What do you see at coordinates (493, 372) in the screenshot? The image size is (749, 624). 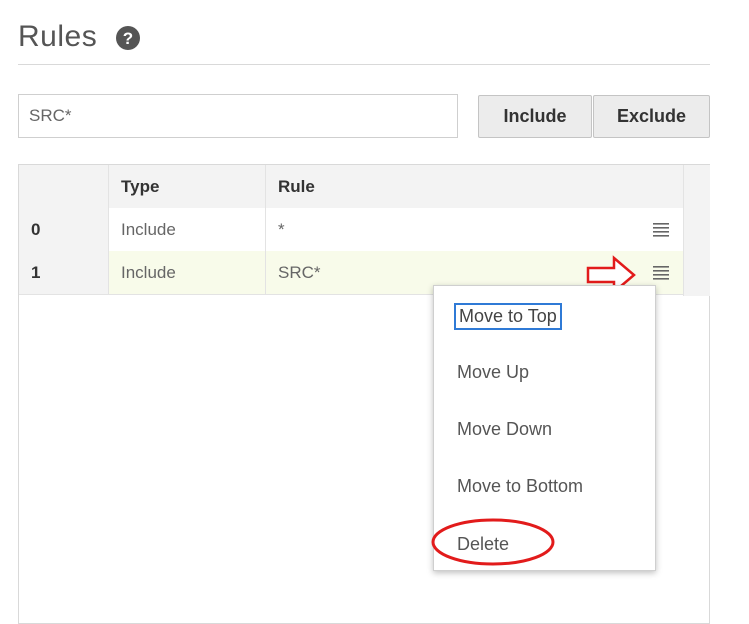 I see `menu-item-move-up: Move Up` at bounding box center [493, 372].